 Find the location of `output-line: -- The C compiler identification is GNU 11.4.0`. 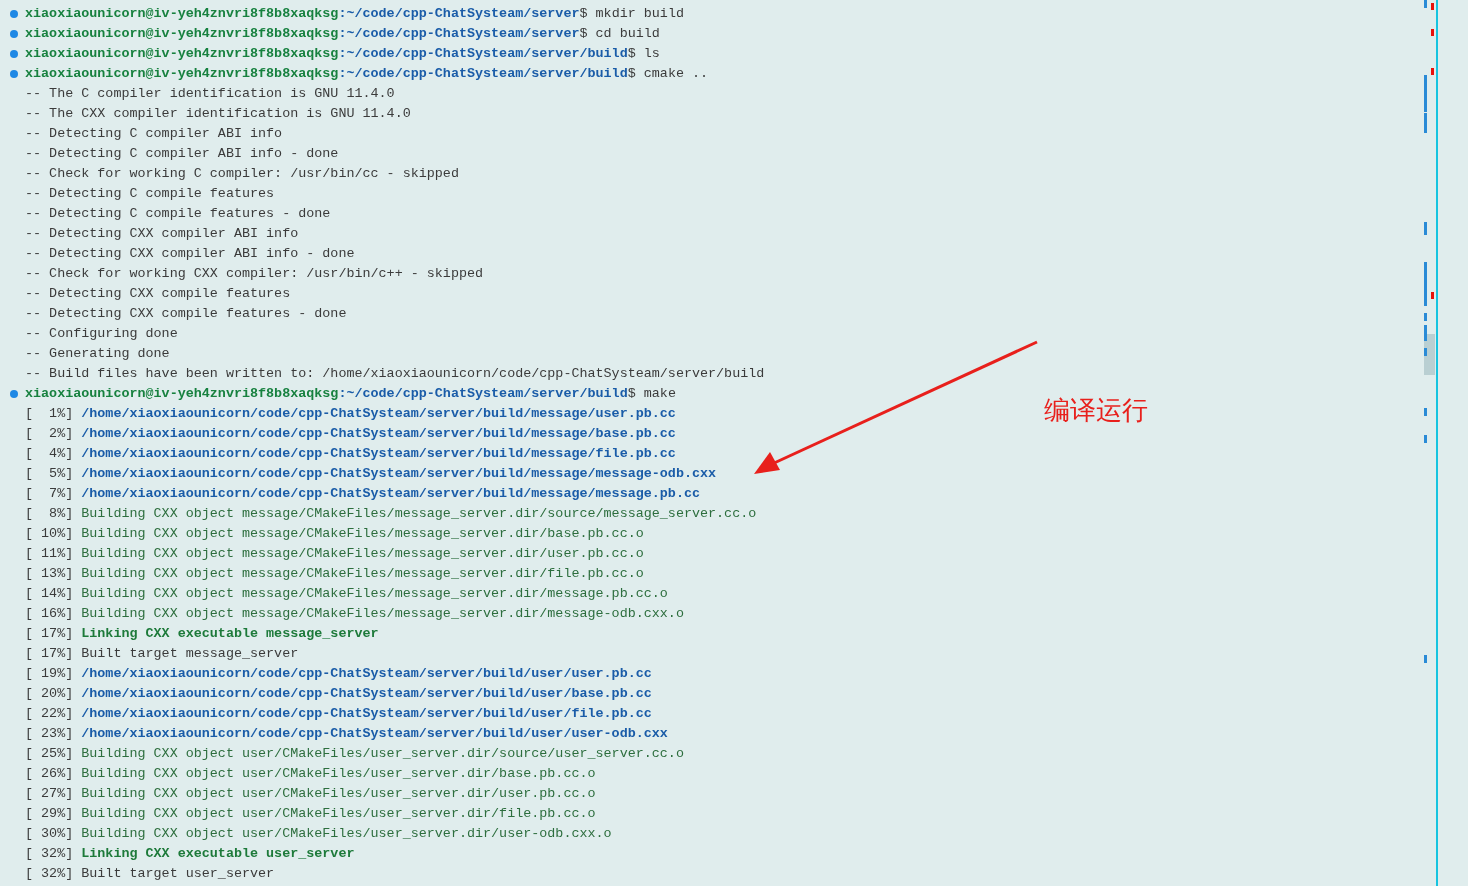

output-line: -- The C compiler identification is GNU 11.4.0 is located at coordinates (210, 94).